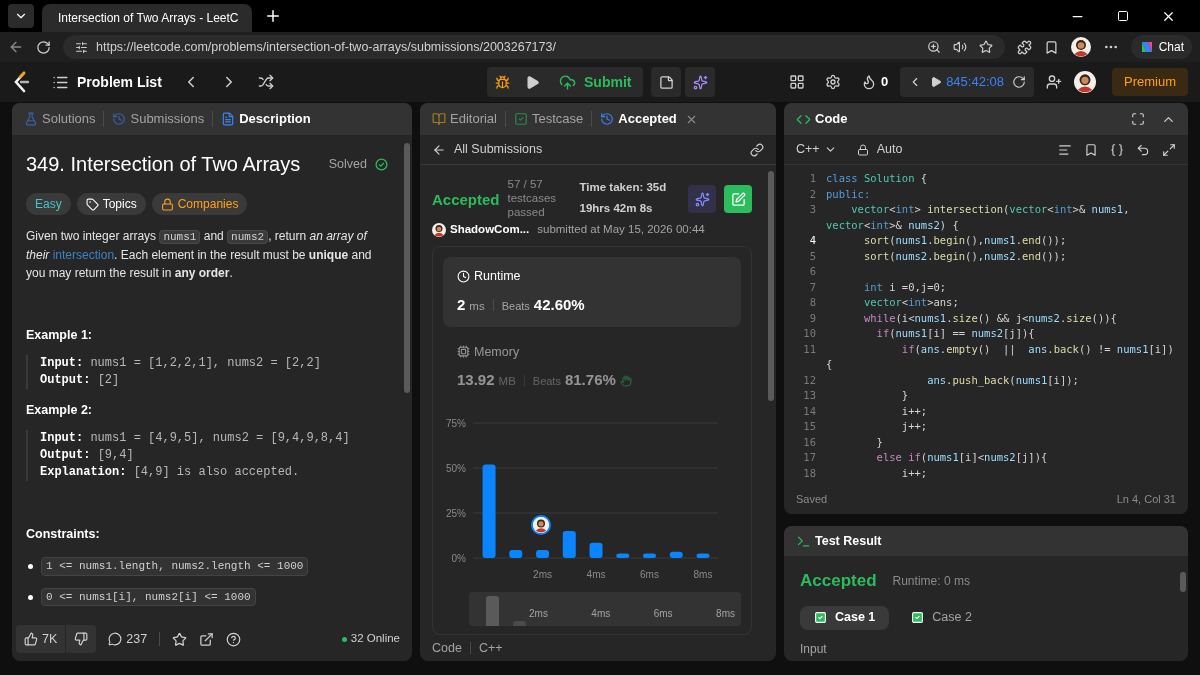 This screenshot has width=1200, height=675. What do you see at coordinates (933, 47) in the screenshot?
I see `zoom-icon` at bounding box center [933, 47].